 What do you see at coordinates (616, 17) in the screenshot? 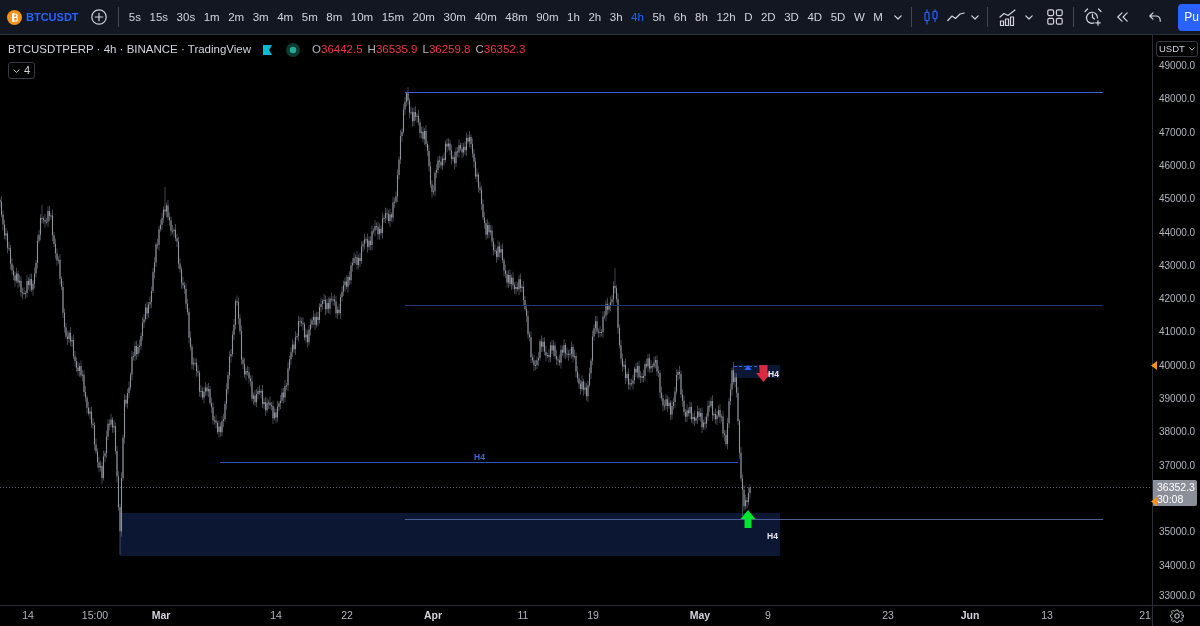
I see `interval-button: 3h` at bounding box center [616, 17].